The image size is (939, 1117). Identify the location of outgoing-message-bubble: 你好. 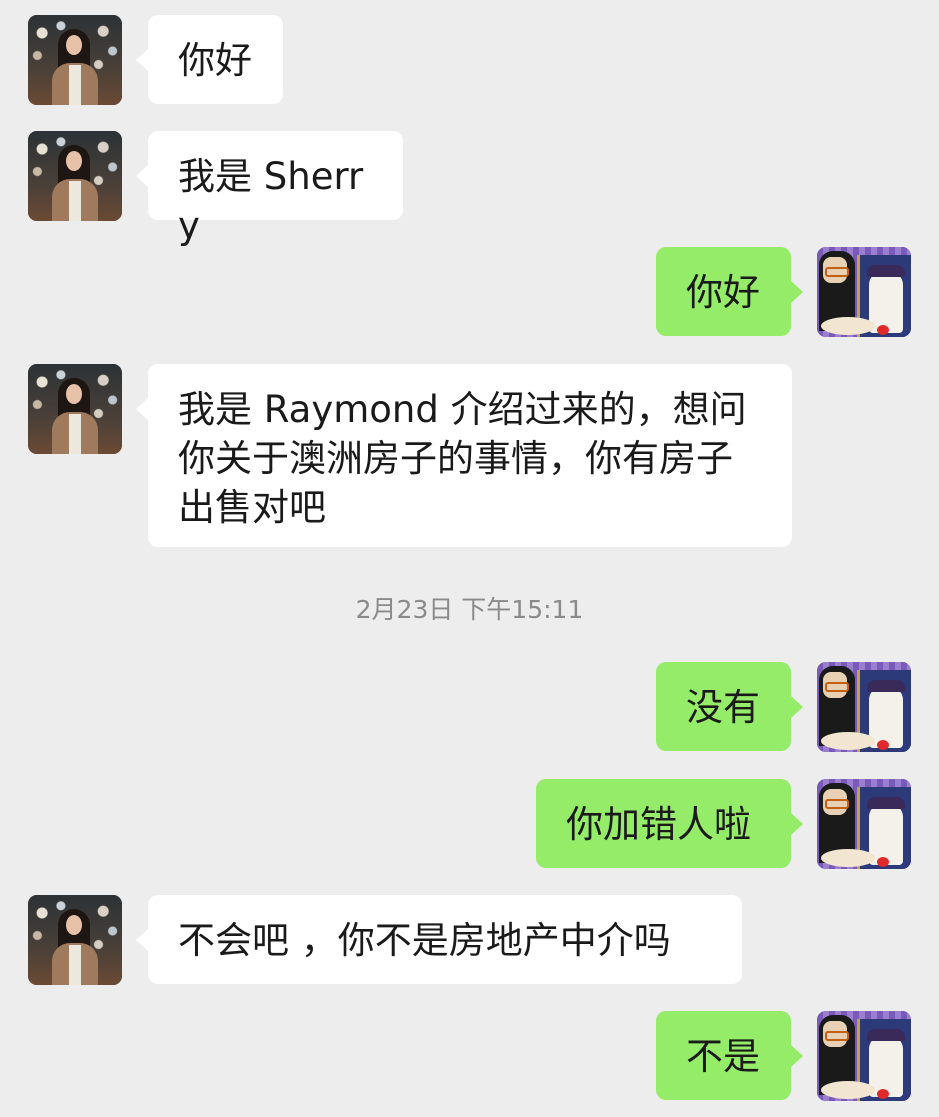
(729, 291).